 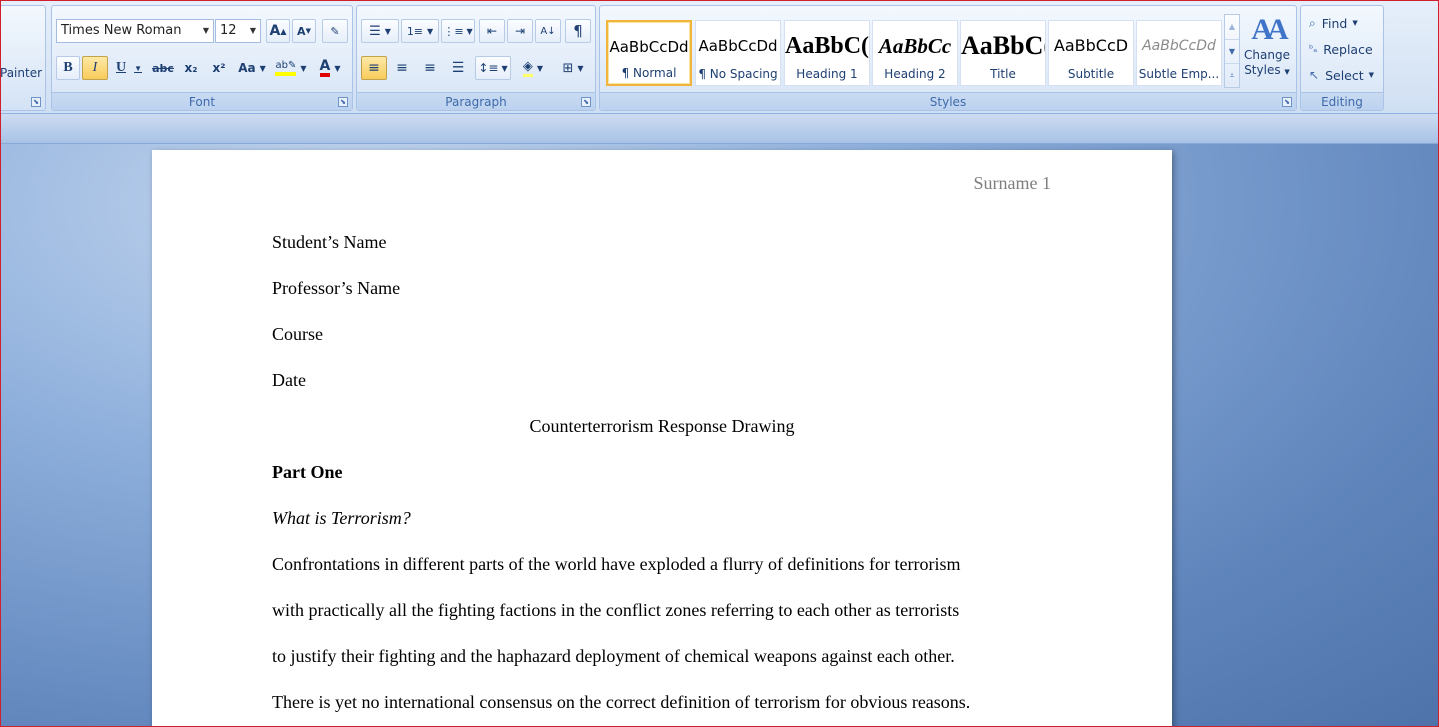 I want to click on show-marks-button: ¶, so click(x=578, y=31).